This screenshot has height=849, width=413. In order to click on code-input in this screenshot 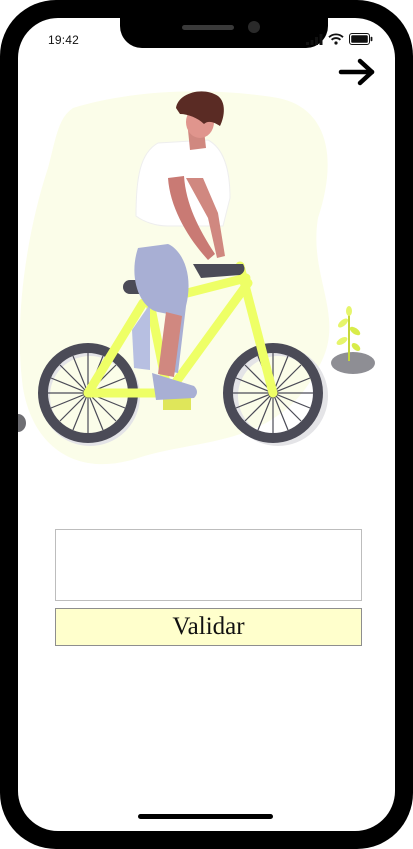, I will do `click(208, 565)`.